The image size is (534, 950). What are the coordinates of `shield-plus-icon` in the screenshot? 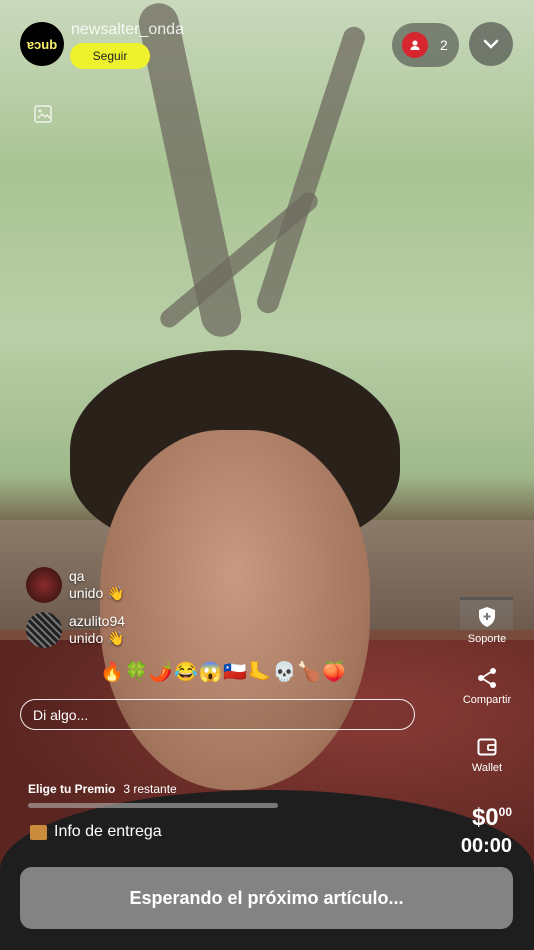 It's located at (487, 617).